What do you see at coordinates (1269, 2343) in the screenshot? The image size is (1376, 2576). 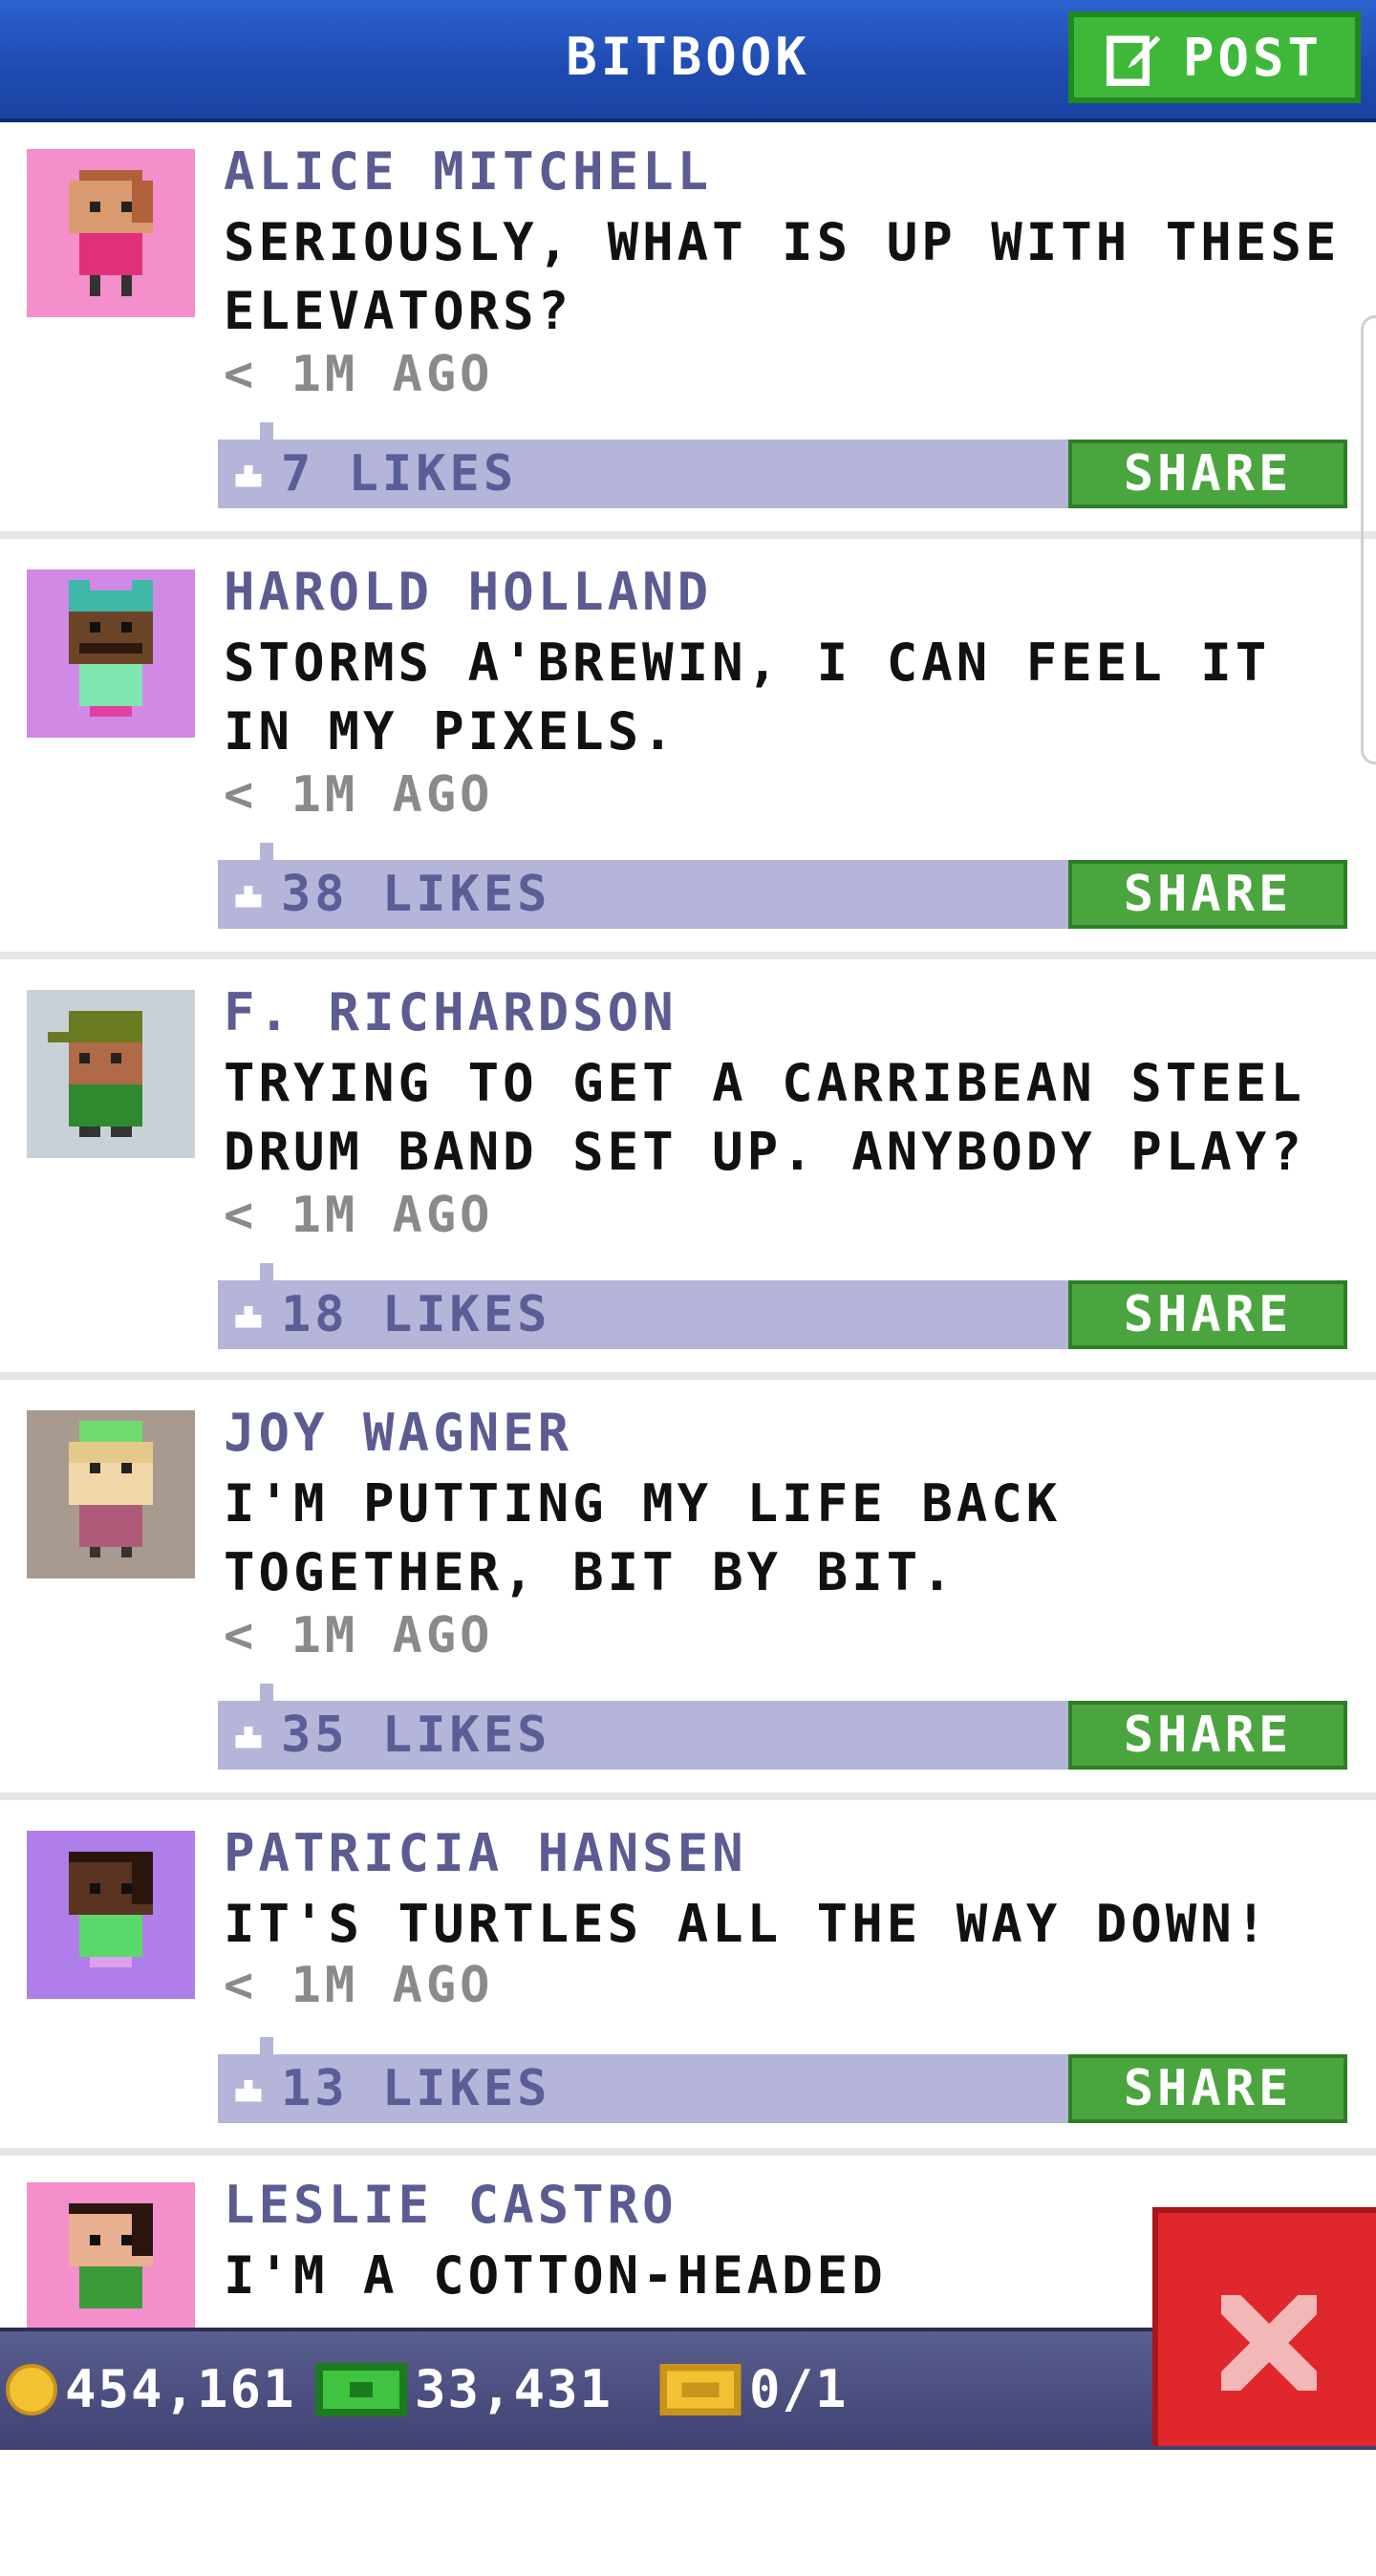 I see `close-icon` at bounding box center [1269, 2343].